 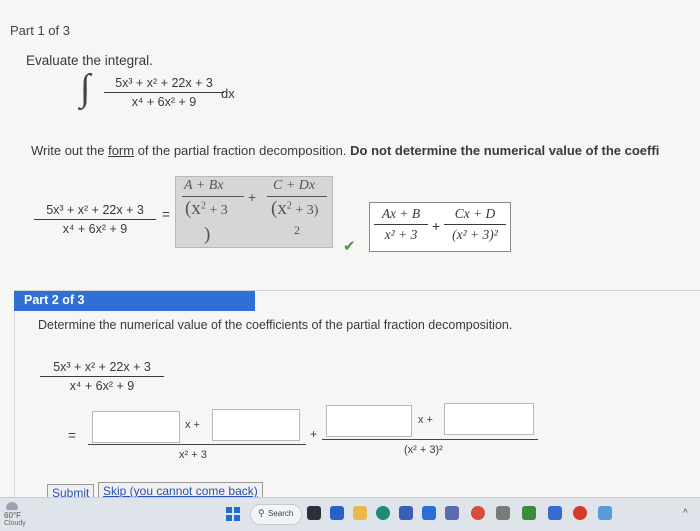 What do you see at coordinates (85, 88) in the screenshot?
I see `integral-sign: ∫` at bounding box center [85, 88].